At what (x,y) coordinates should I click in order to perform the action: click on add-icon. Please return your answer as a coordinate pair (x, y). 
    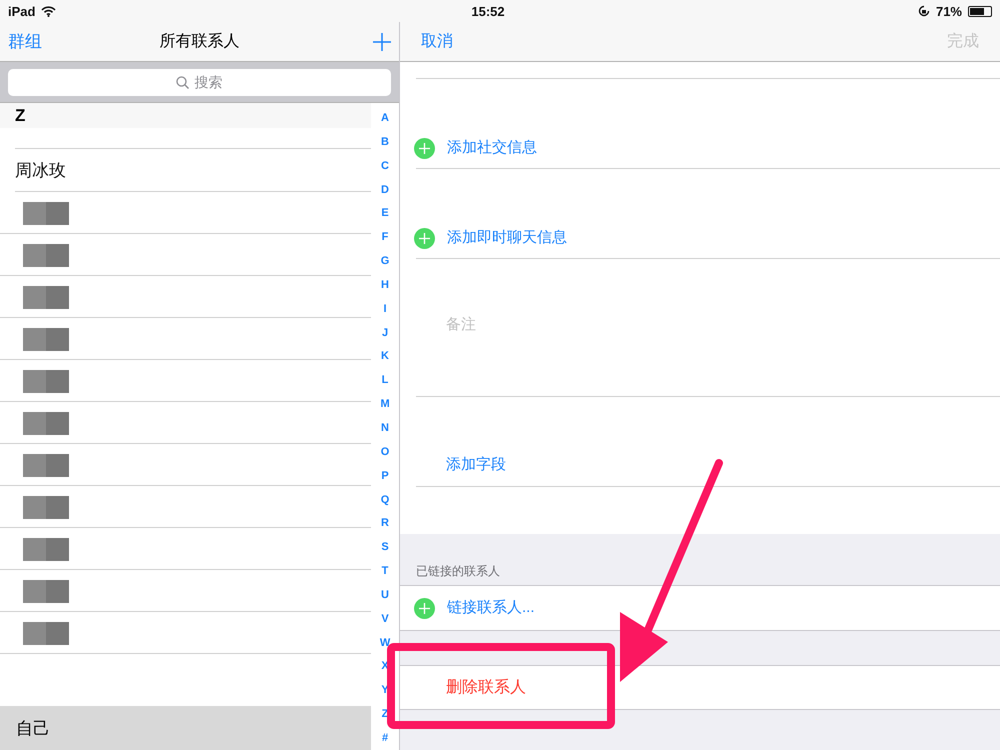
    Looking at the image, I should click on (382, 41).